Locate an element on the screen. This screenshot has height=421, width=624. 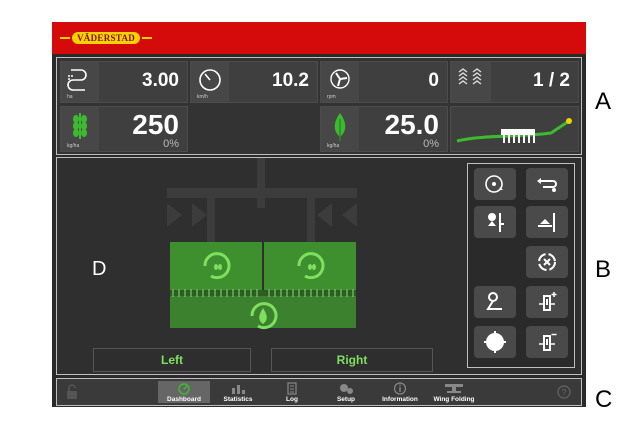
seed-unit: kg/ha is located at coordinates (73, 146).